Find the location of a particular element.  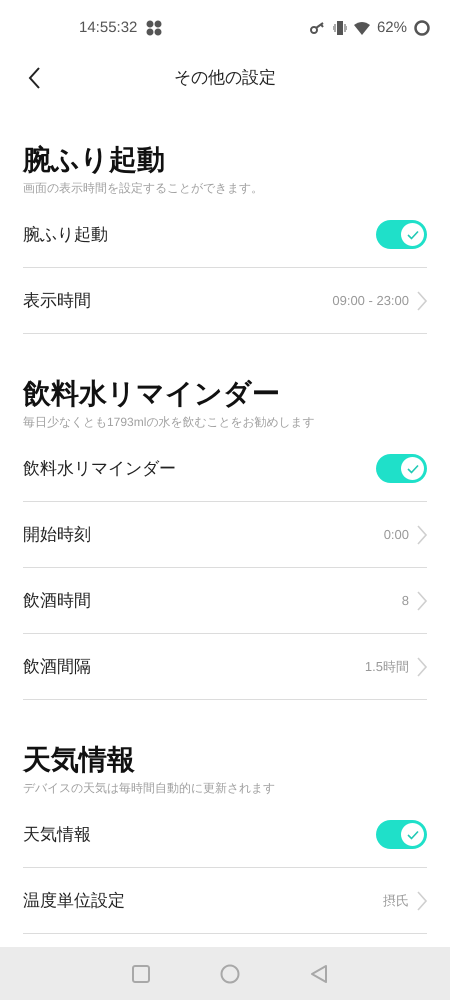

row-value: 0:00 is located at coordinates (396, 535).